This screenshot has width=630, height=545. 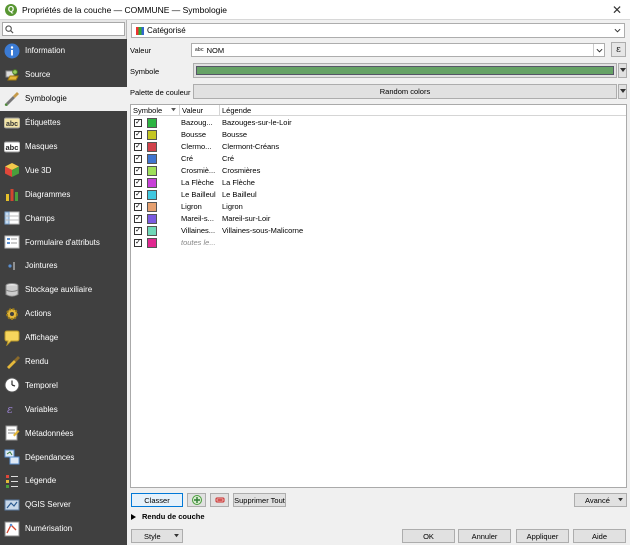 What do you see at coordinates (542, 536) in the screenshot?
I see `apply-button: Appliquer` at bounding box center [542, 536].